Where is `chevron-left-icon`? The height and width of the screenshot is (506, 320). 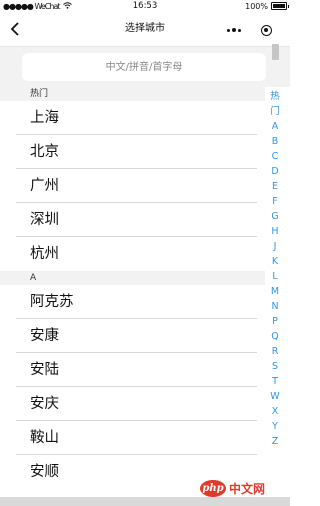 chevron-left-icon is located at coordinates (14, 29).